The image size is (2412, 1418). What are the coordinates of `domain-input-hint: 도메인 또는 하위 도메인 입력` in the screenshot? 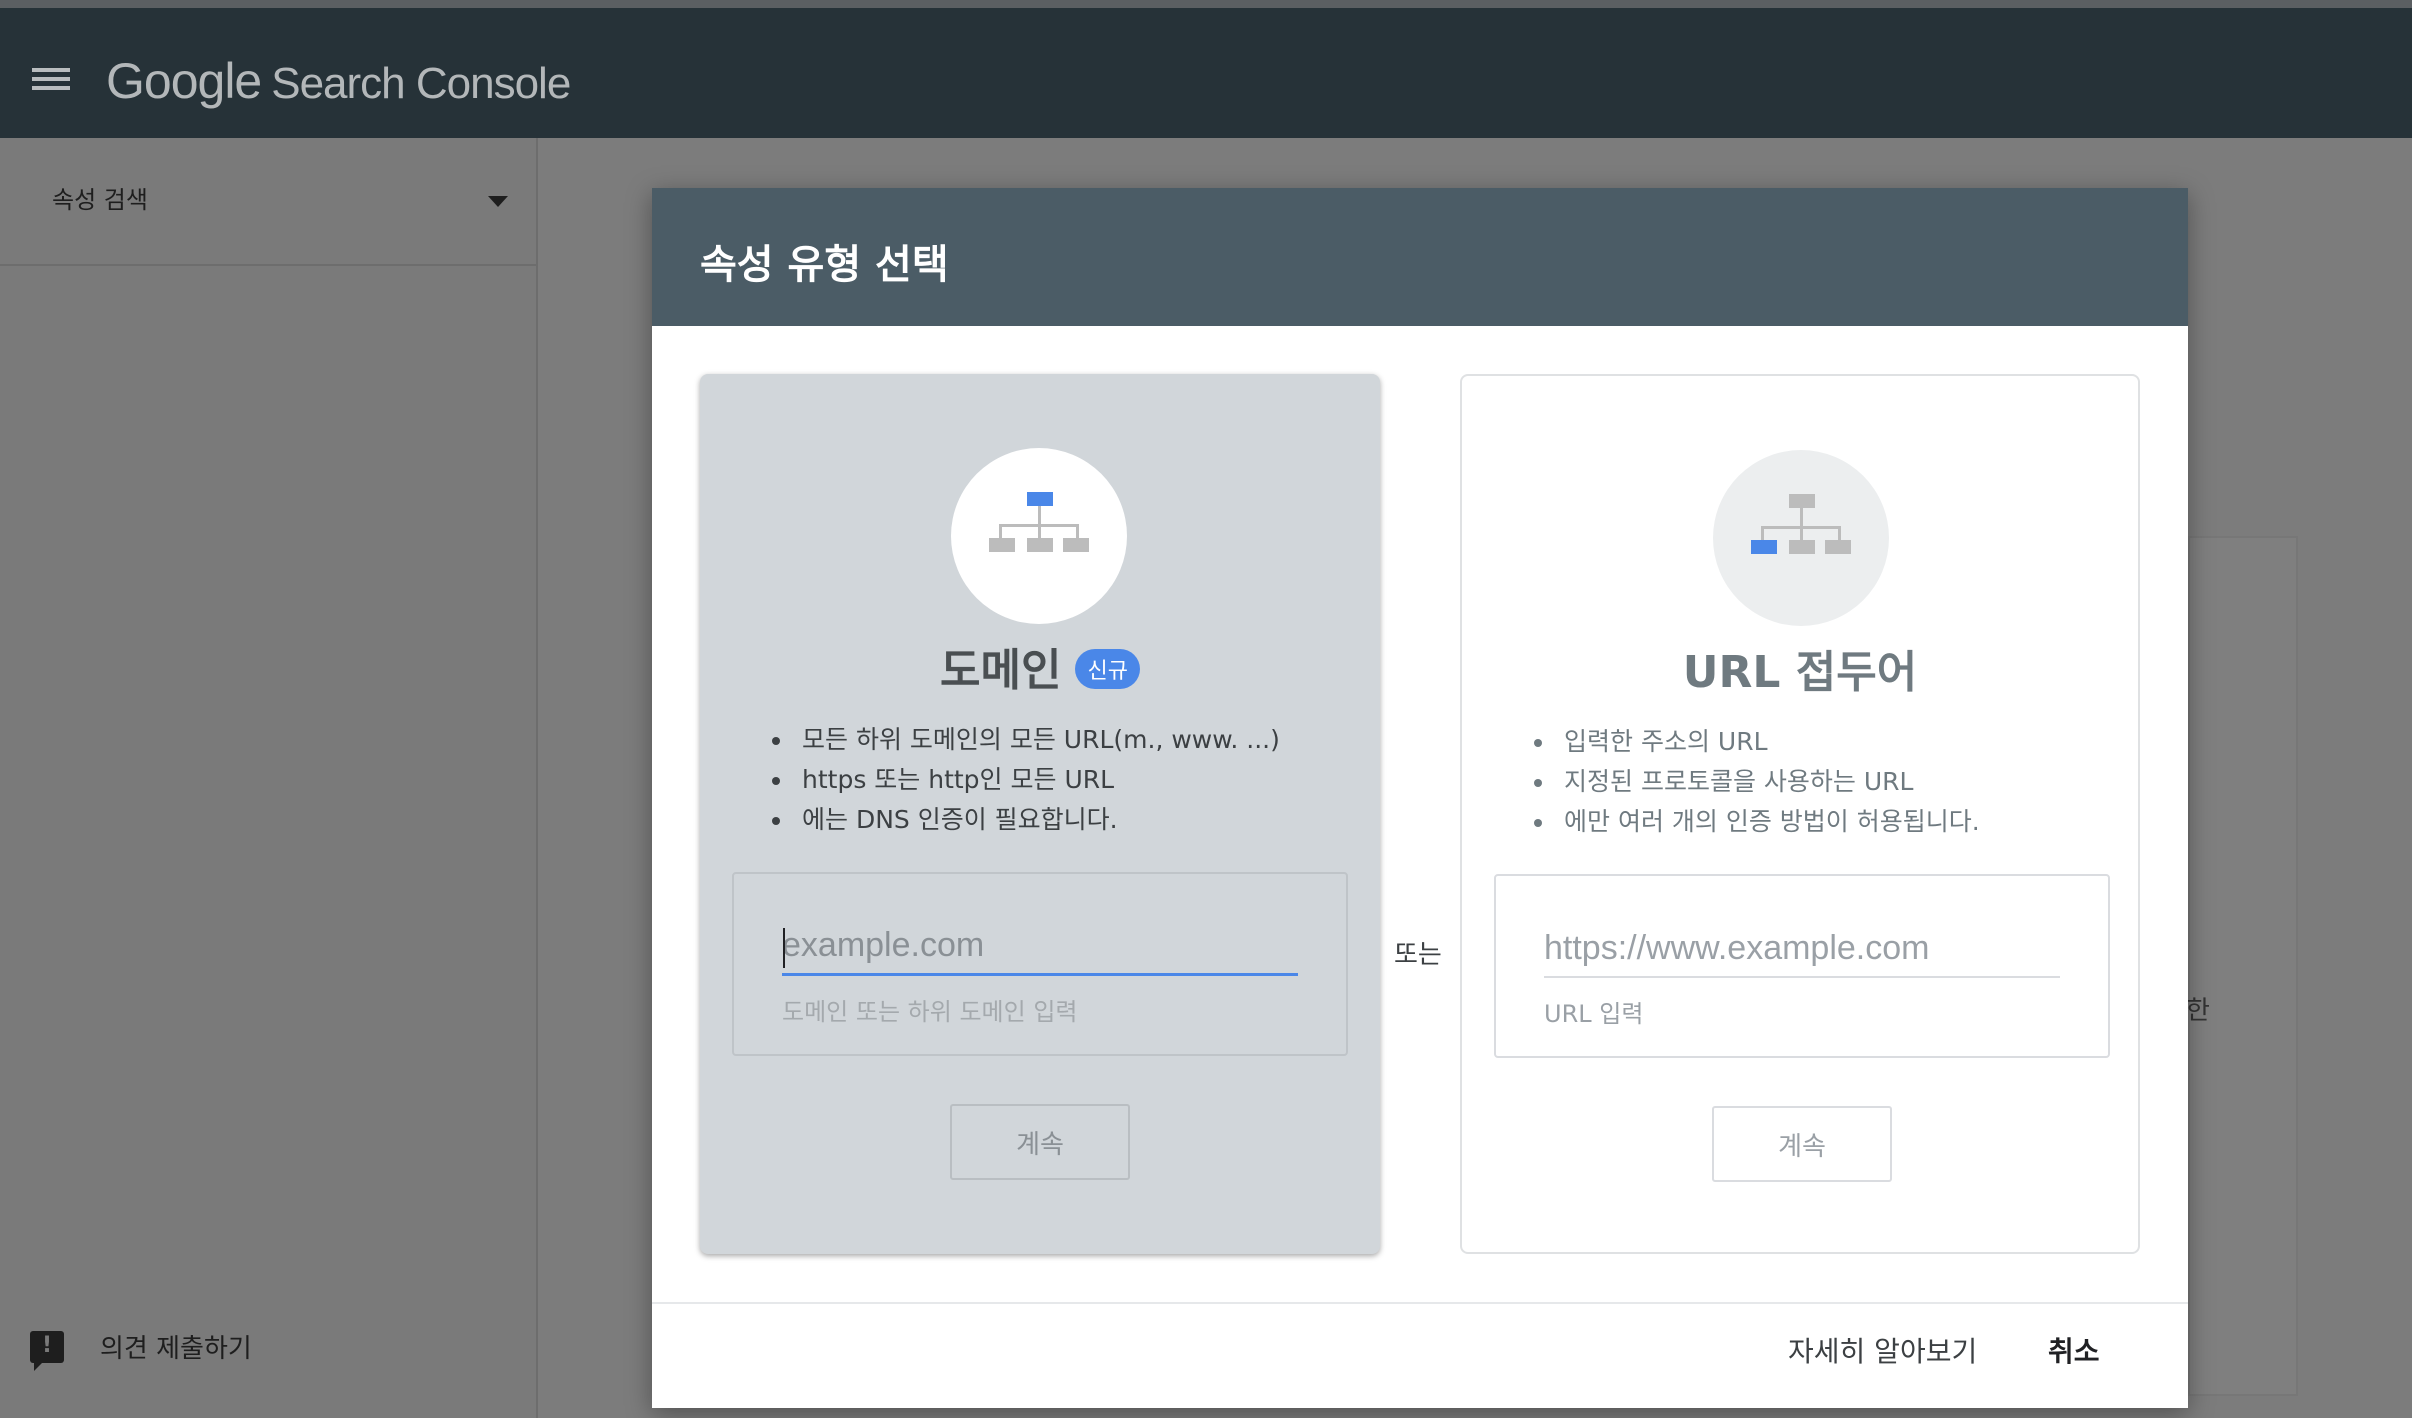 It's located at (930, 1012).